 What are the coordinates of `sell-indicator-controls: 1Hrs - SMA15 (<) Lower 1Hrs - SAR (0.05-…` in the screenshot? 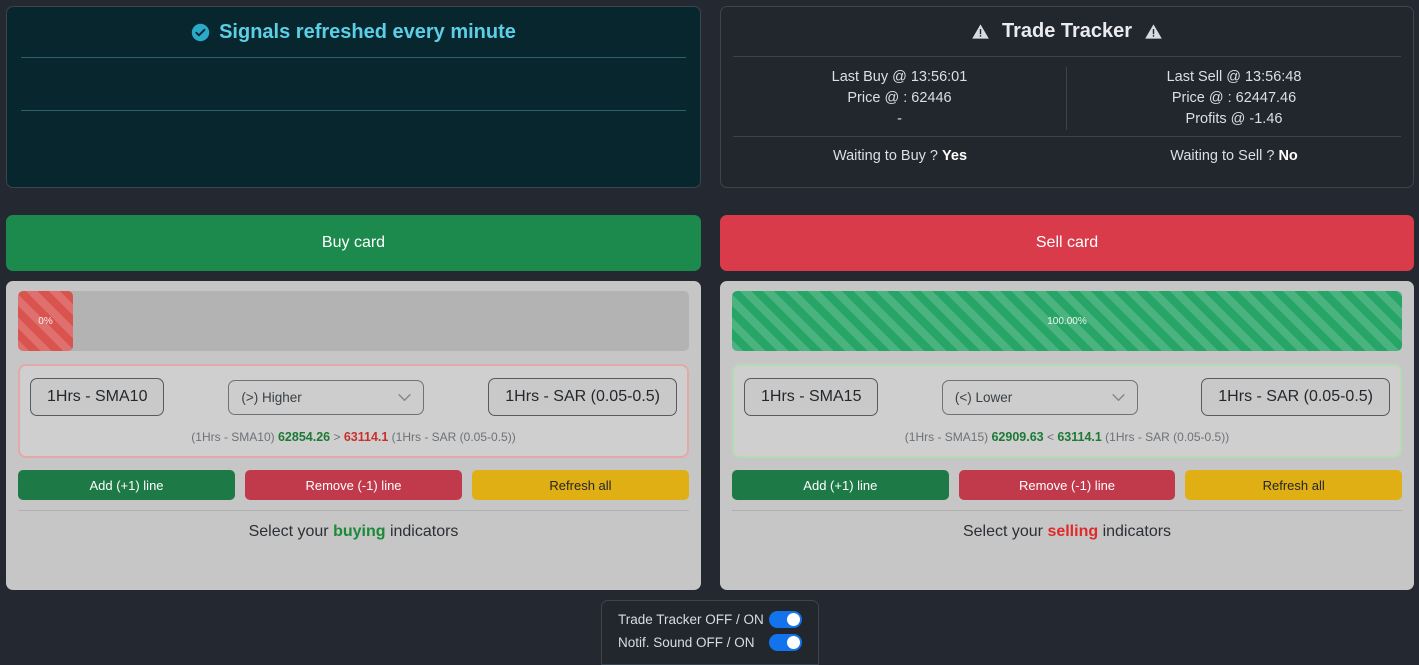 It's located at (1067, 397).